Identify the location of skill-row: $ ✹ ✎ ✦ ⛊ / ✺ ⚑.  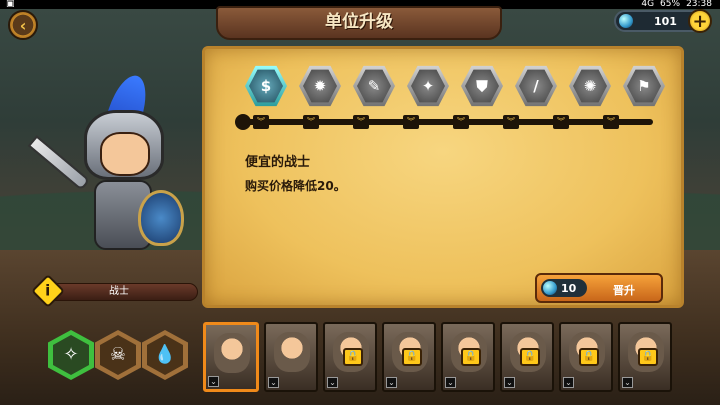
(455, 86).